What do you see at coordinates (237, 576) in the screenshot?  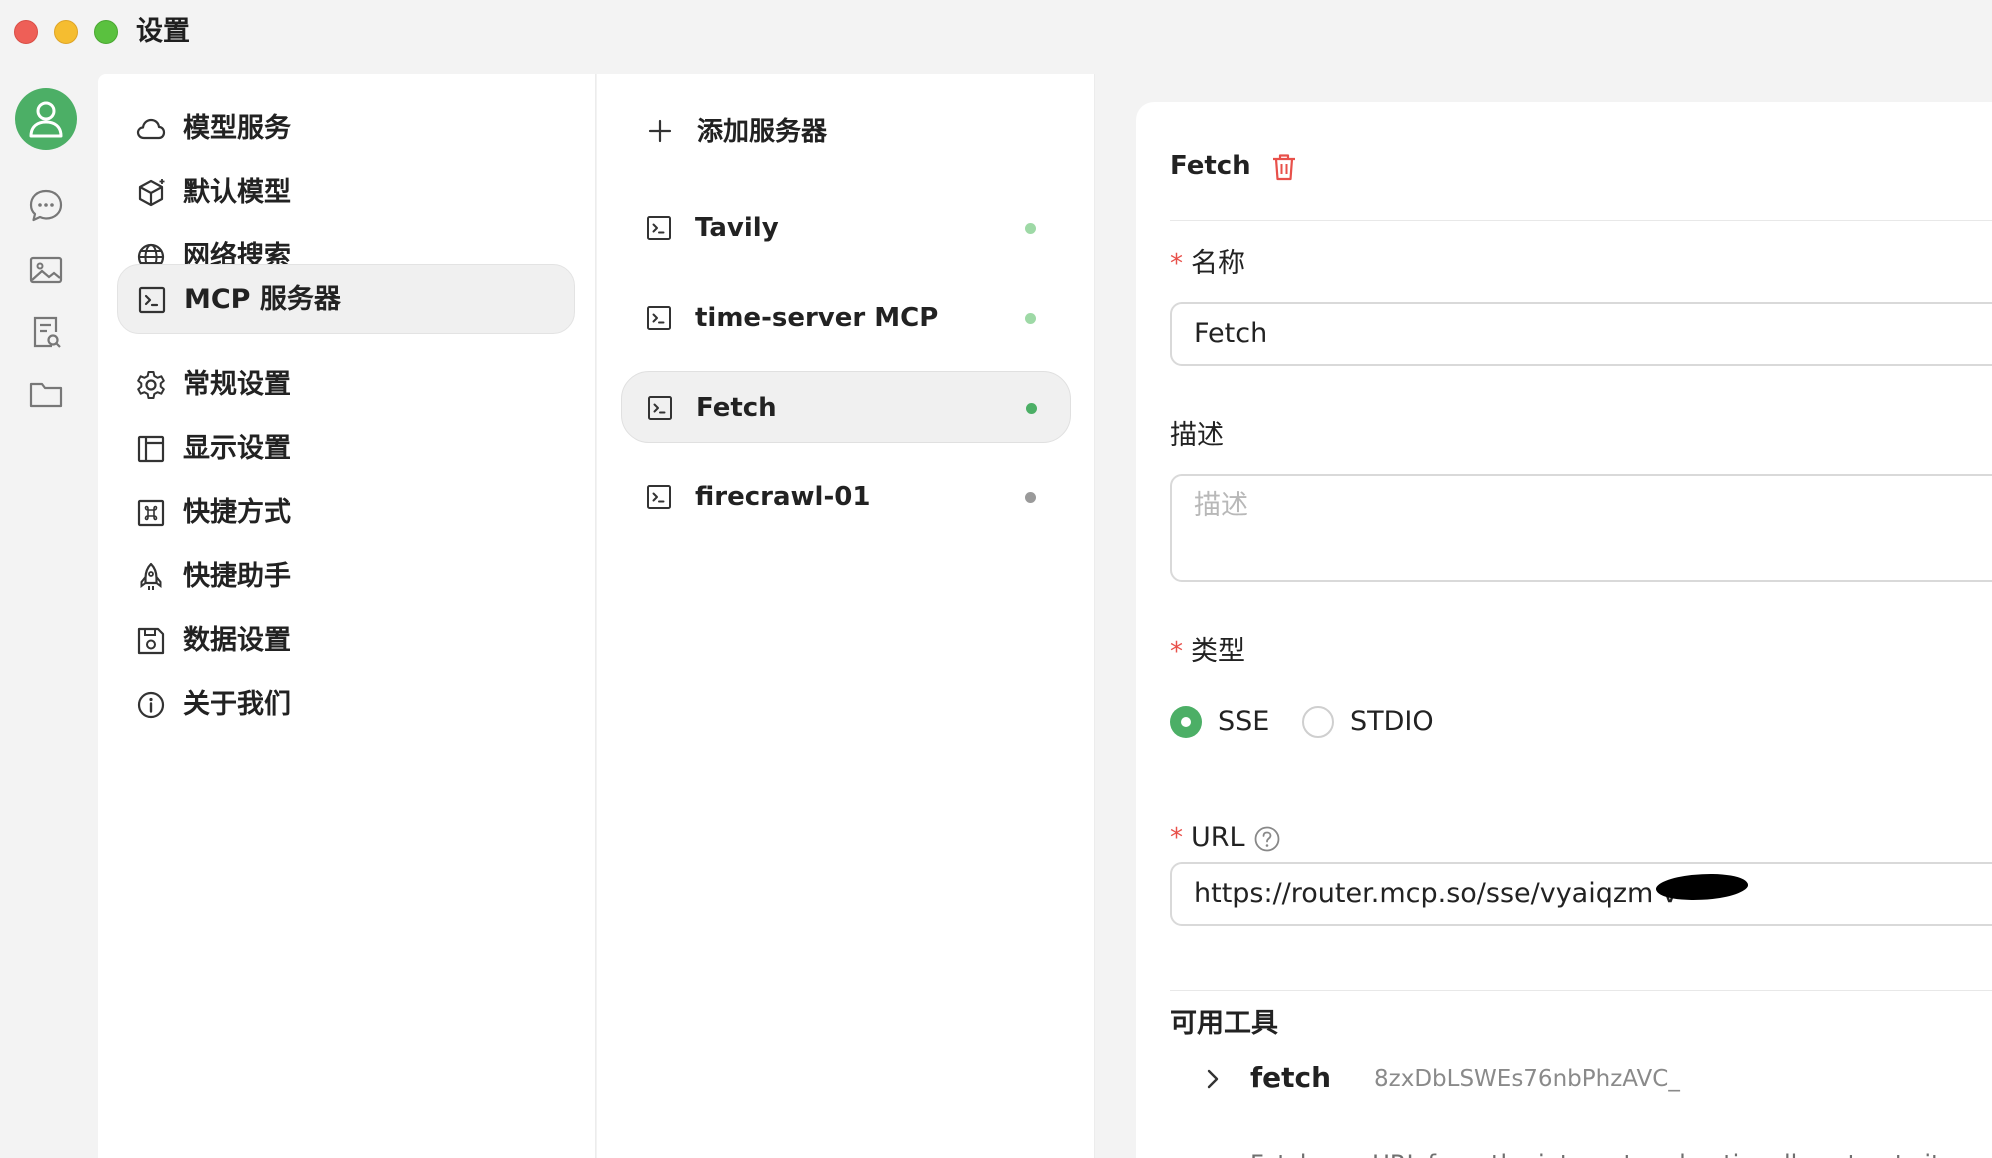 I see `nav-item-label: 快捷助手` at bounding box center [237, 576].